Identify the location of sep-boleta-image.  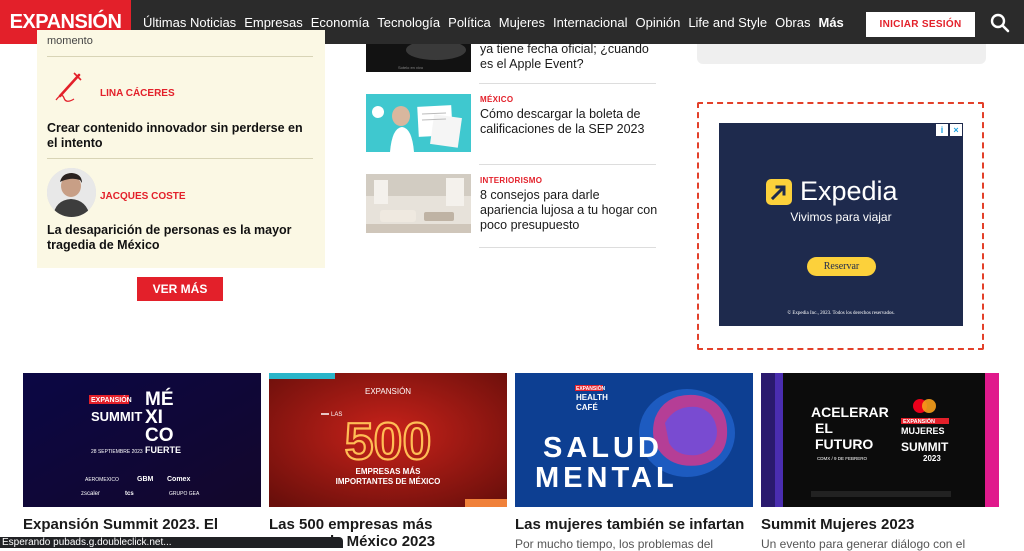
(418, 123).